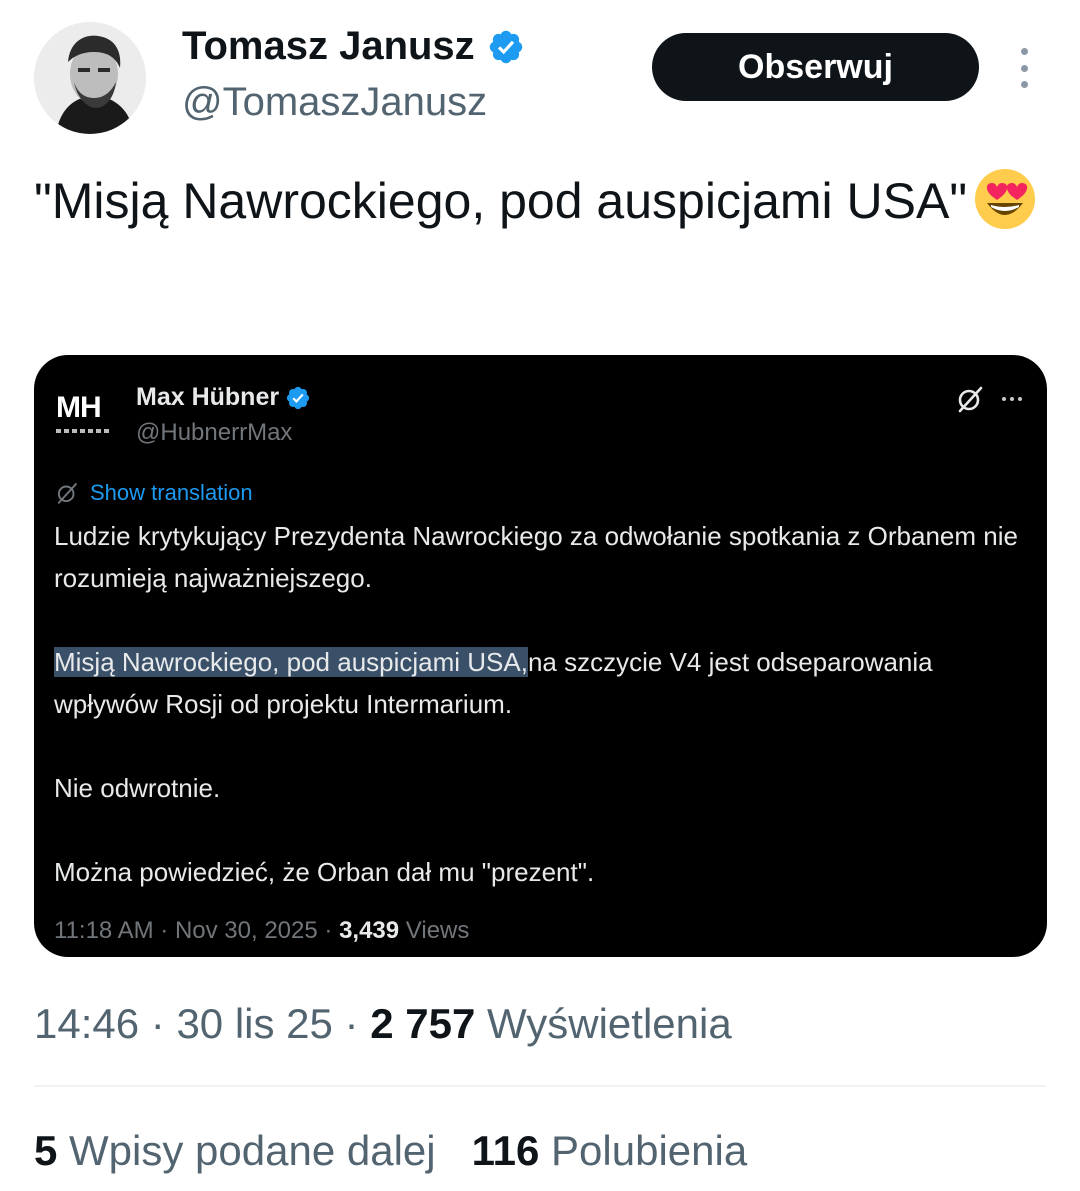  What do you see at coordinates (334, 102) in the screenshot?
I see `author-handle: @TomaszJanusz` at bounding box center [334, 102].